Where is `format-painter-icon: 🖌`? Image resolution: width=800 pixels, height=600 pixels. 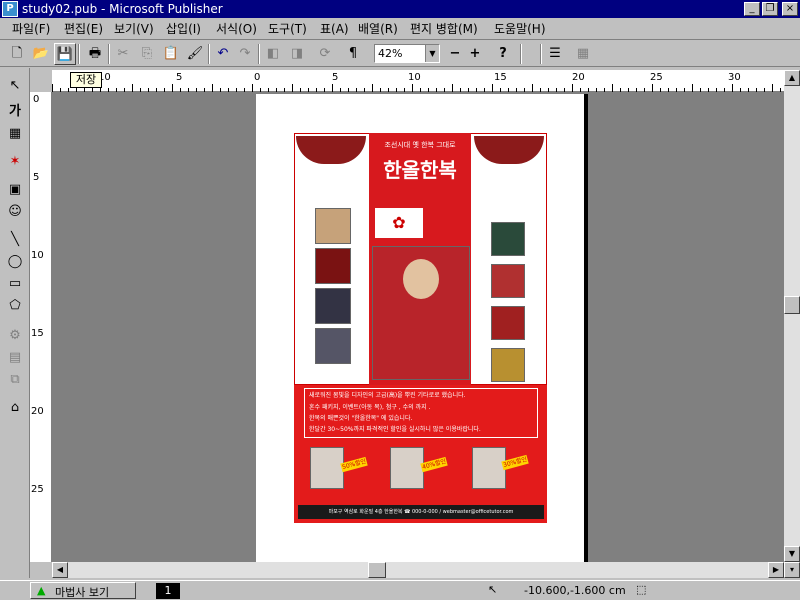
format-painter-icon: 🖌 is located at coordinates (195, 54).